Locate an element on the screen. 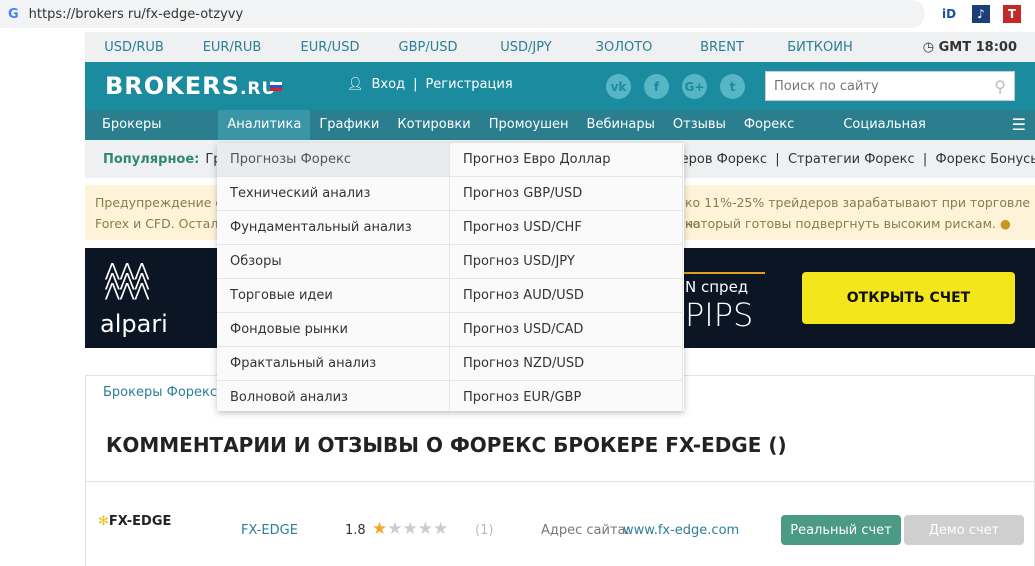 The width and height of the screenshot is (1035, 566). currency-link: EUR/USD is located at coordinates (330, 47).